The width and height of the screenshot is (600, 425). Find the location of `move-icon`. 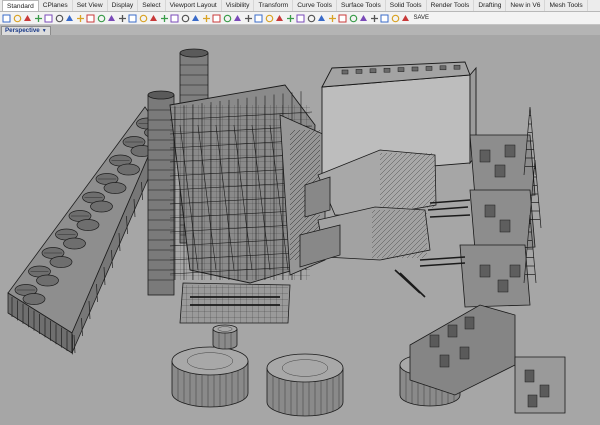

move-icon is located at coordinates (185, 18).